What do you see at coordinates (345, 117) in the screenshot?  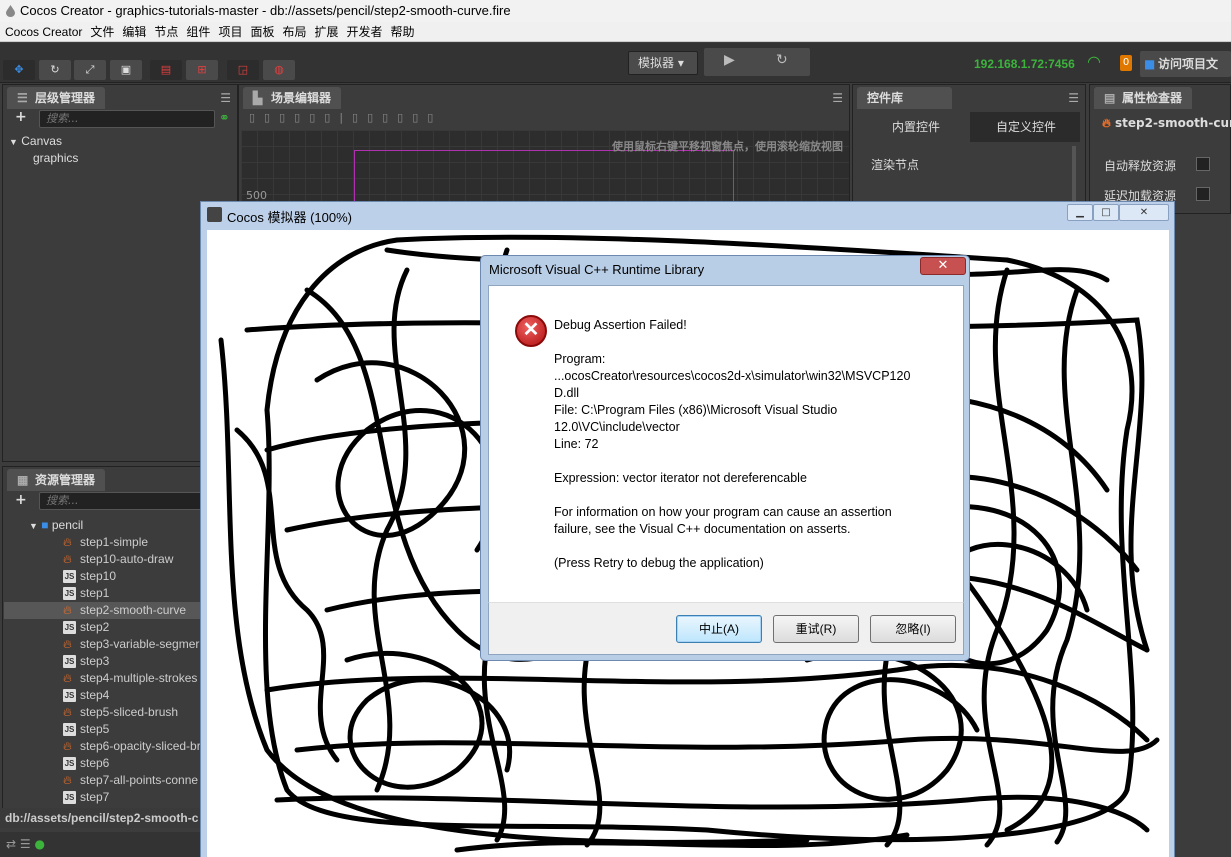 I see `align-tools: ▯▯▯▯▯▯|▯▯▯▯▯▯` at bounding box center [345, 117].